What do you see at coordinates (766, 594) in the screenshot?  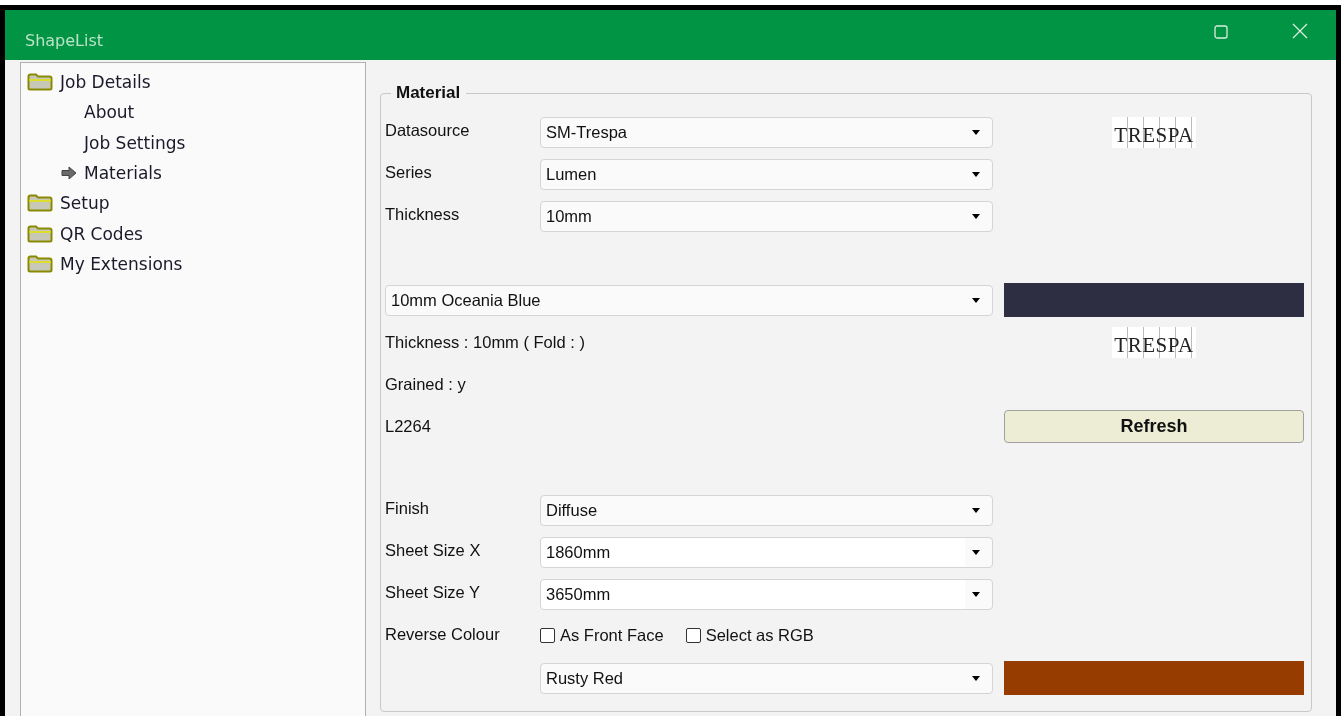 I see `dropdown: 3650mm` at bounding box center [766, 594].